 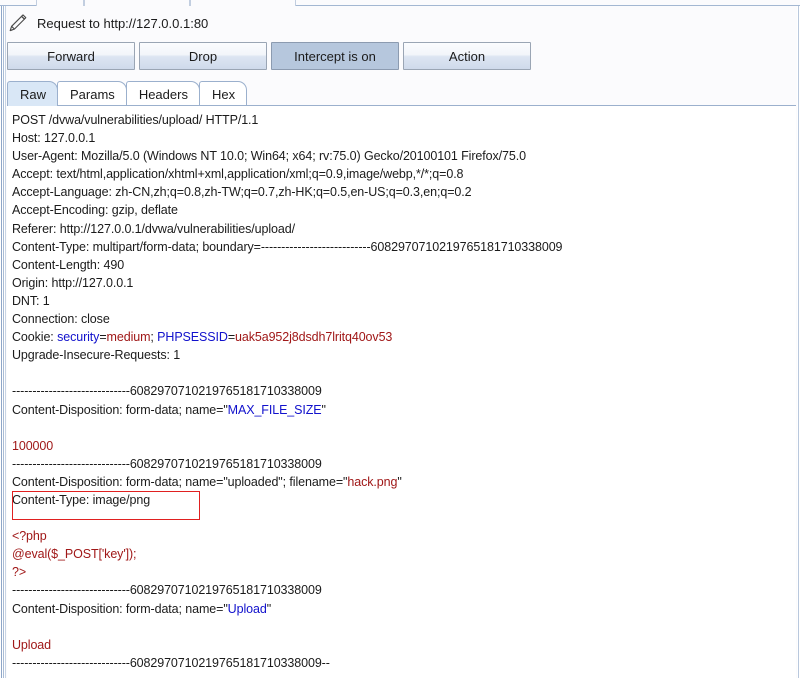 I want to click on page-title: Request to http://127.0.0.1:80, so click(x=123, y=23).